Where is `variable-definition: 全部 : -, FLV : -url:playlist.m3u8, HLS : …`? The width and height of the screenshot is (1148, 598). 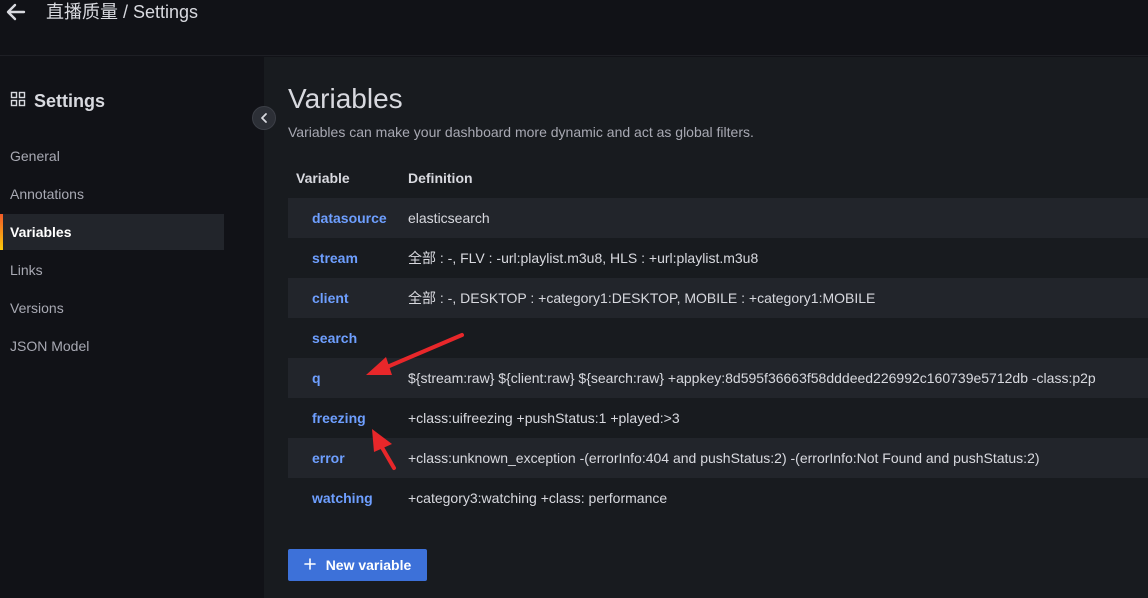
variable-definition: 全部 : -, FLV : -url:playlist.m3u8, HLS : … is located at coordinates (583, 258).